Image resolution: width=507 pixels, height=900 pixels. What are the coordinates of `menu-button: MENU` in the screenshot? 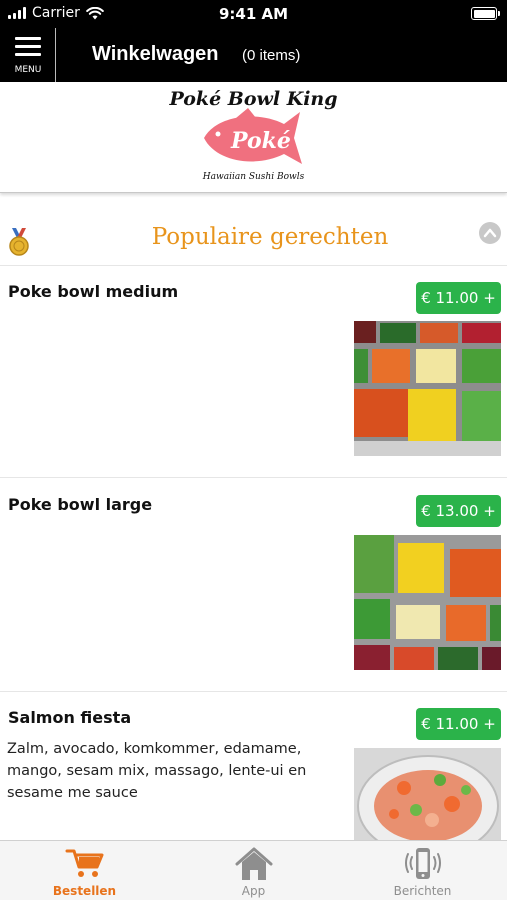 It's located at (28, 55).